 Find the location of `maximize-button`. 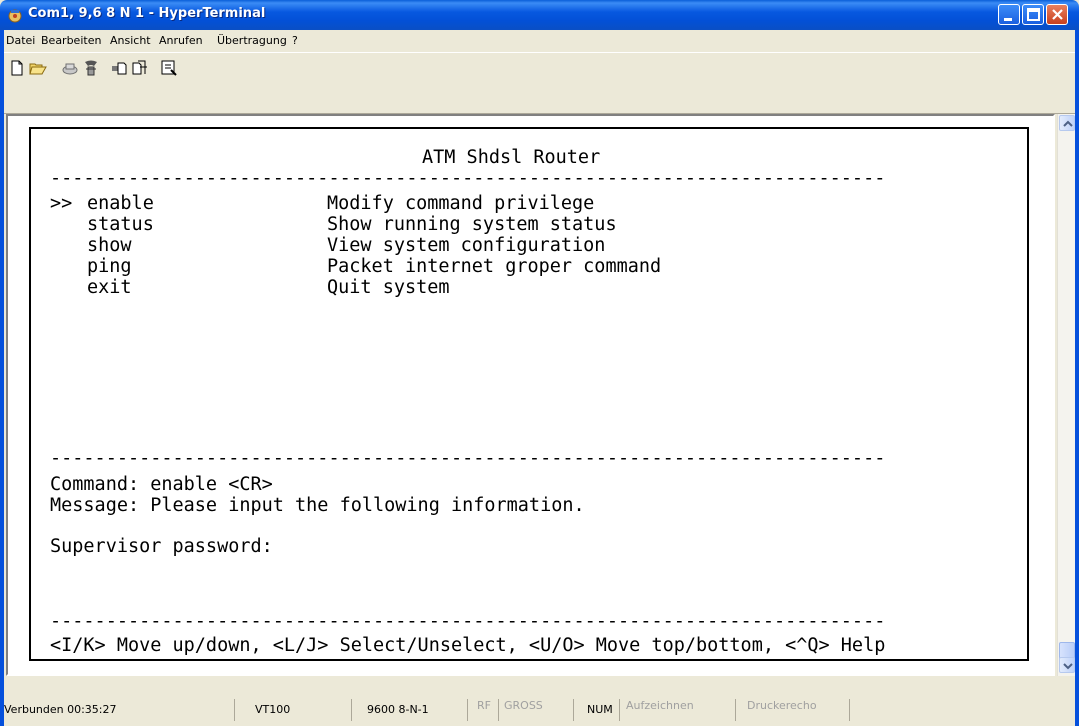

maximize-button is located at coordinates (1033, 14).